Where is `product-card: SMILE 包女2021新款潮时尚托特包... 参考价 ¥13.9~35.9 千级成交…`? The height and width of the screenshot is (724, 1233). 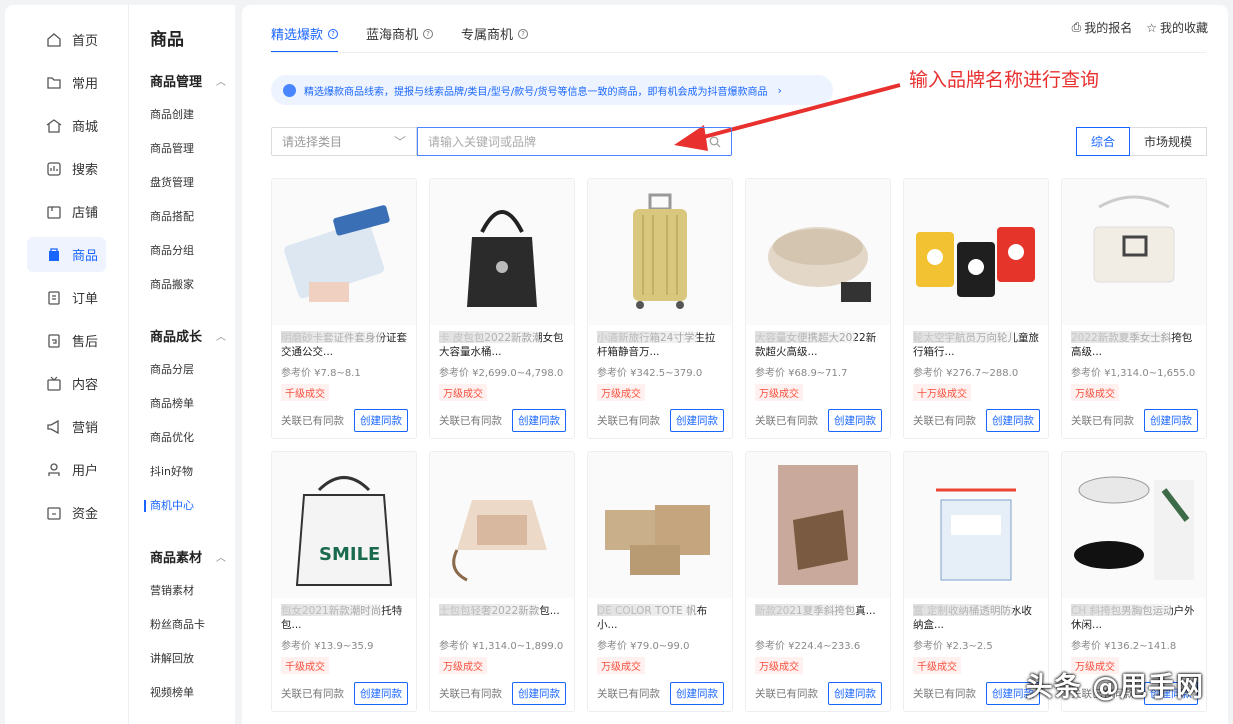 product-card: SMILE 包女2021新款潮时尚托特包... 参考价 ¥13.9~35.9 千级成交… is located at coordinates (344, 581).